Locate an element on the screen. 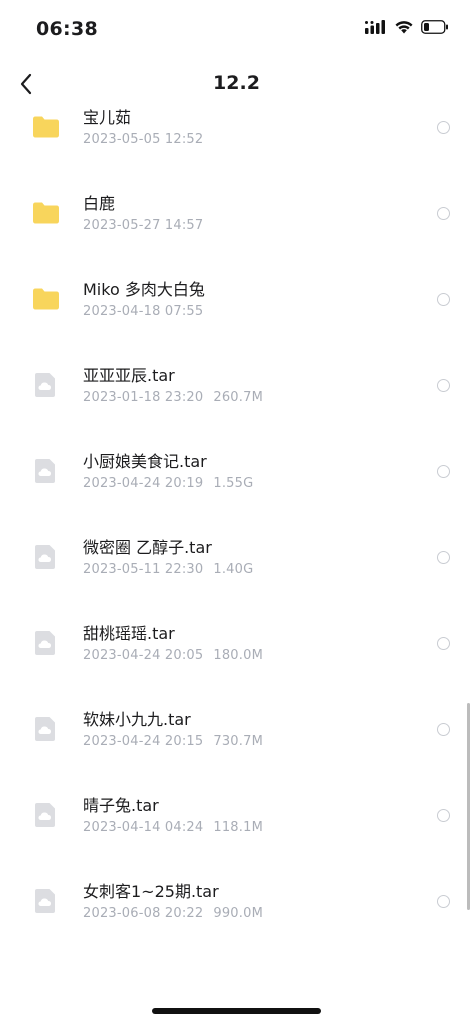  item-meta: 2023-06-08 20:22 990.0M is located at coordinates (173, 913).